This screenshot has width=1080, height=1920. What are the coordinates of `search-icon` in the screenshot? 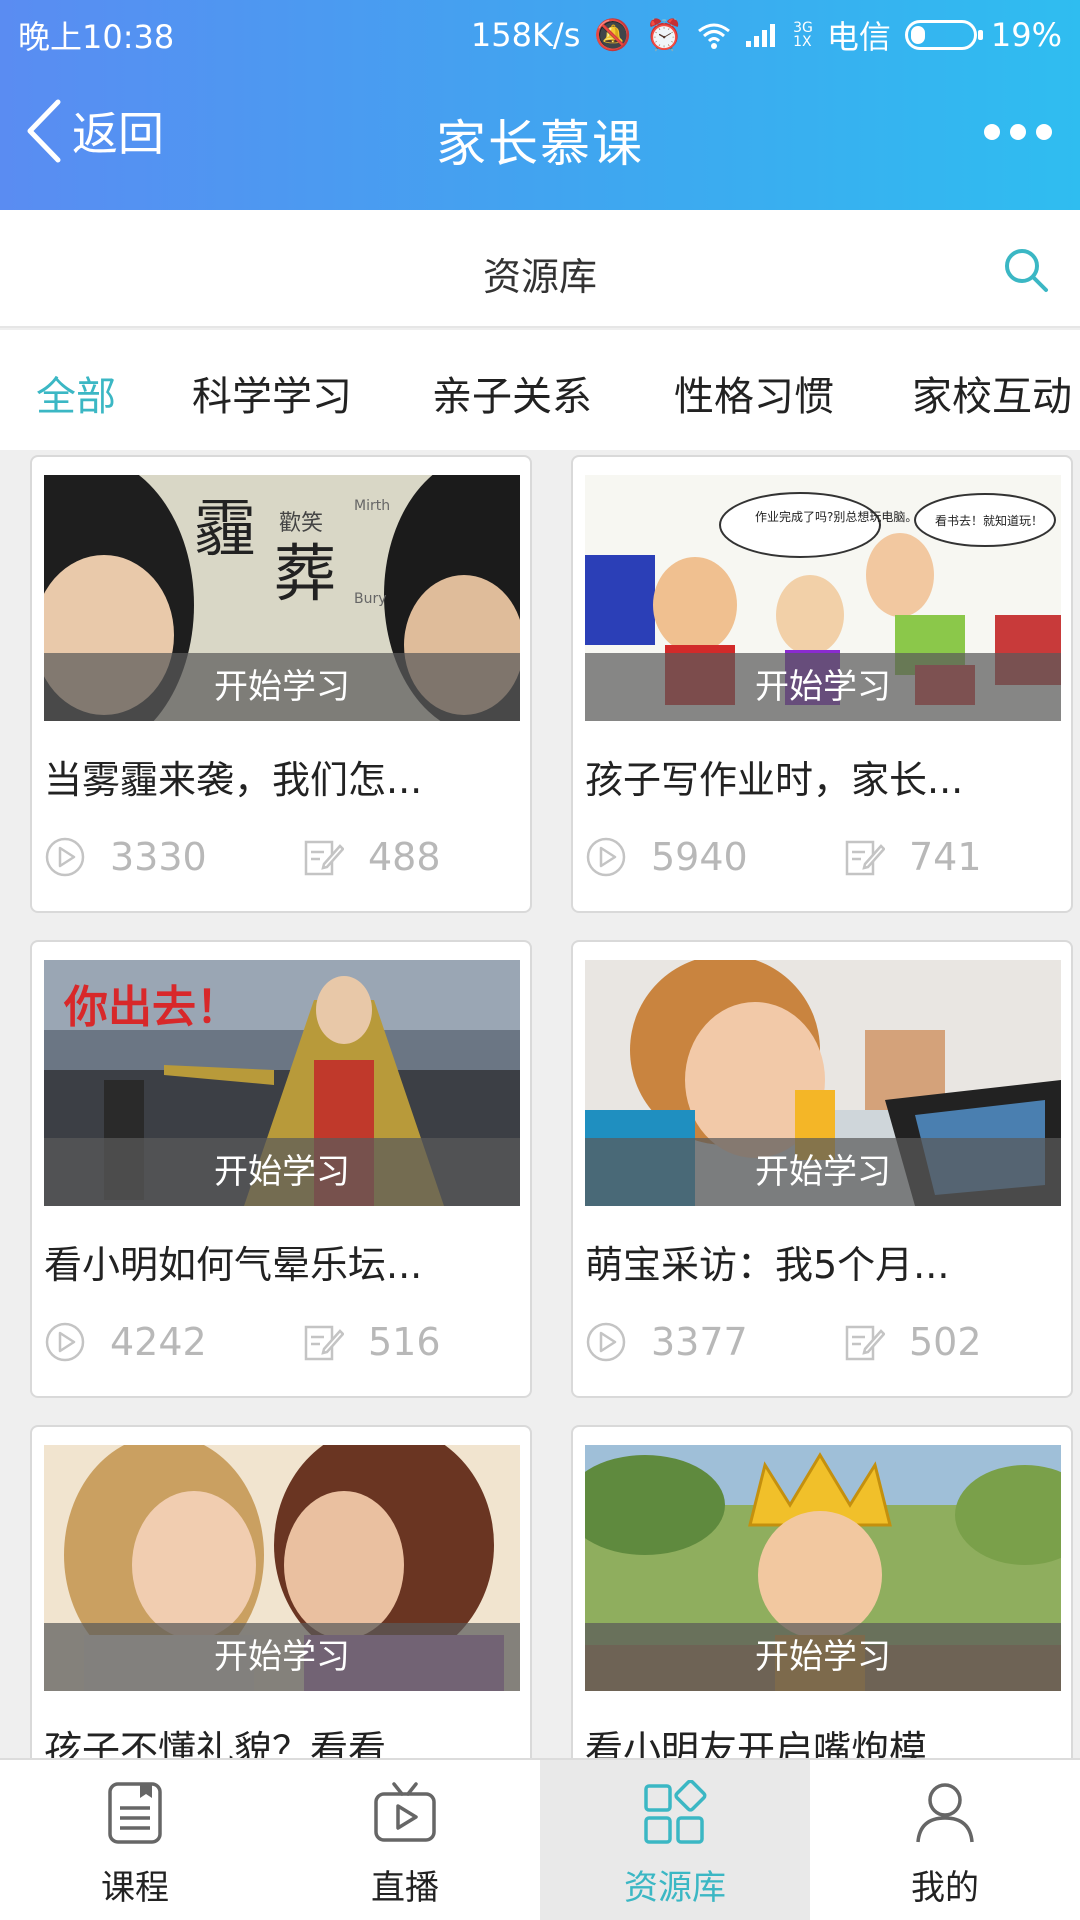 It's located at (1026, 270).